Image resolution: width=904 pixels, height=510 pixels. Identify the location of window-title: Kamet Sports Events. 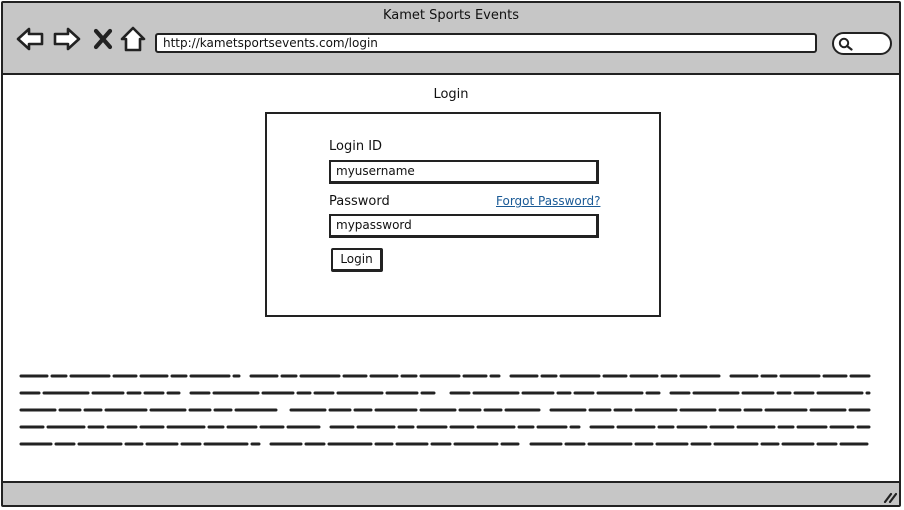
(451, 15).